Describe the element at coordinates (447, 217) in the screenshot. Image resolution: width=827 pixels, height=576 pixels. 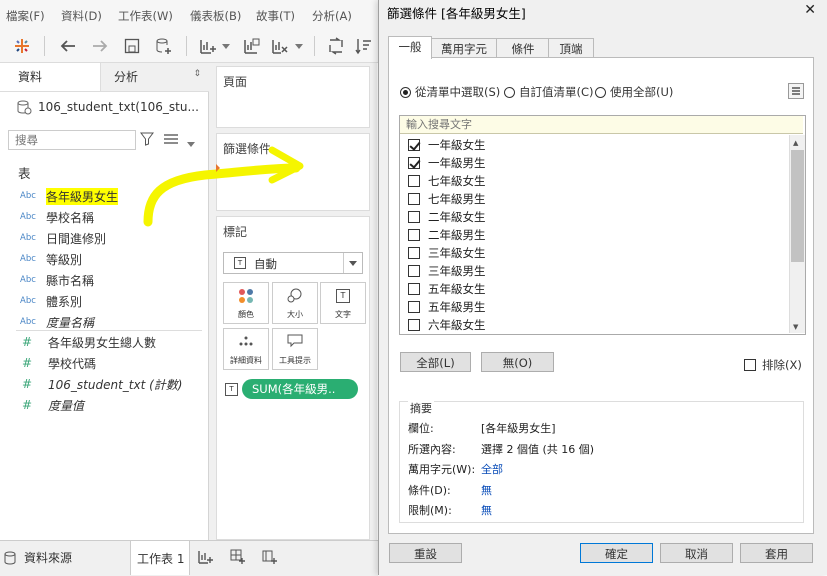
I see `value-list-item: 二年級女生` at that location.